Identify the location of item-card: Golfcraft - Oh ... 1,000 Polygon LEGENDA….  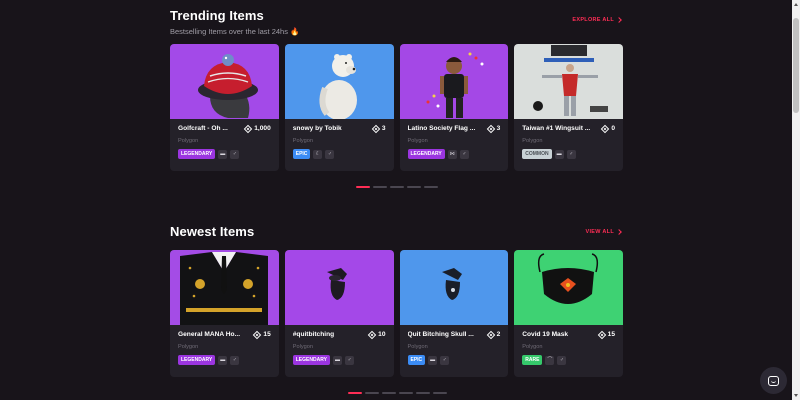
(224, 107).